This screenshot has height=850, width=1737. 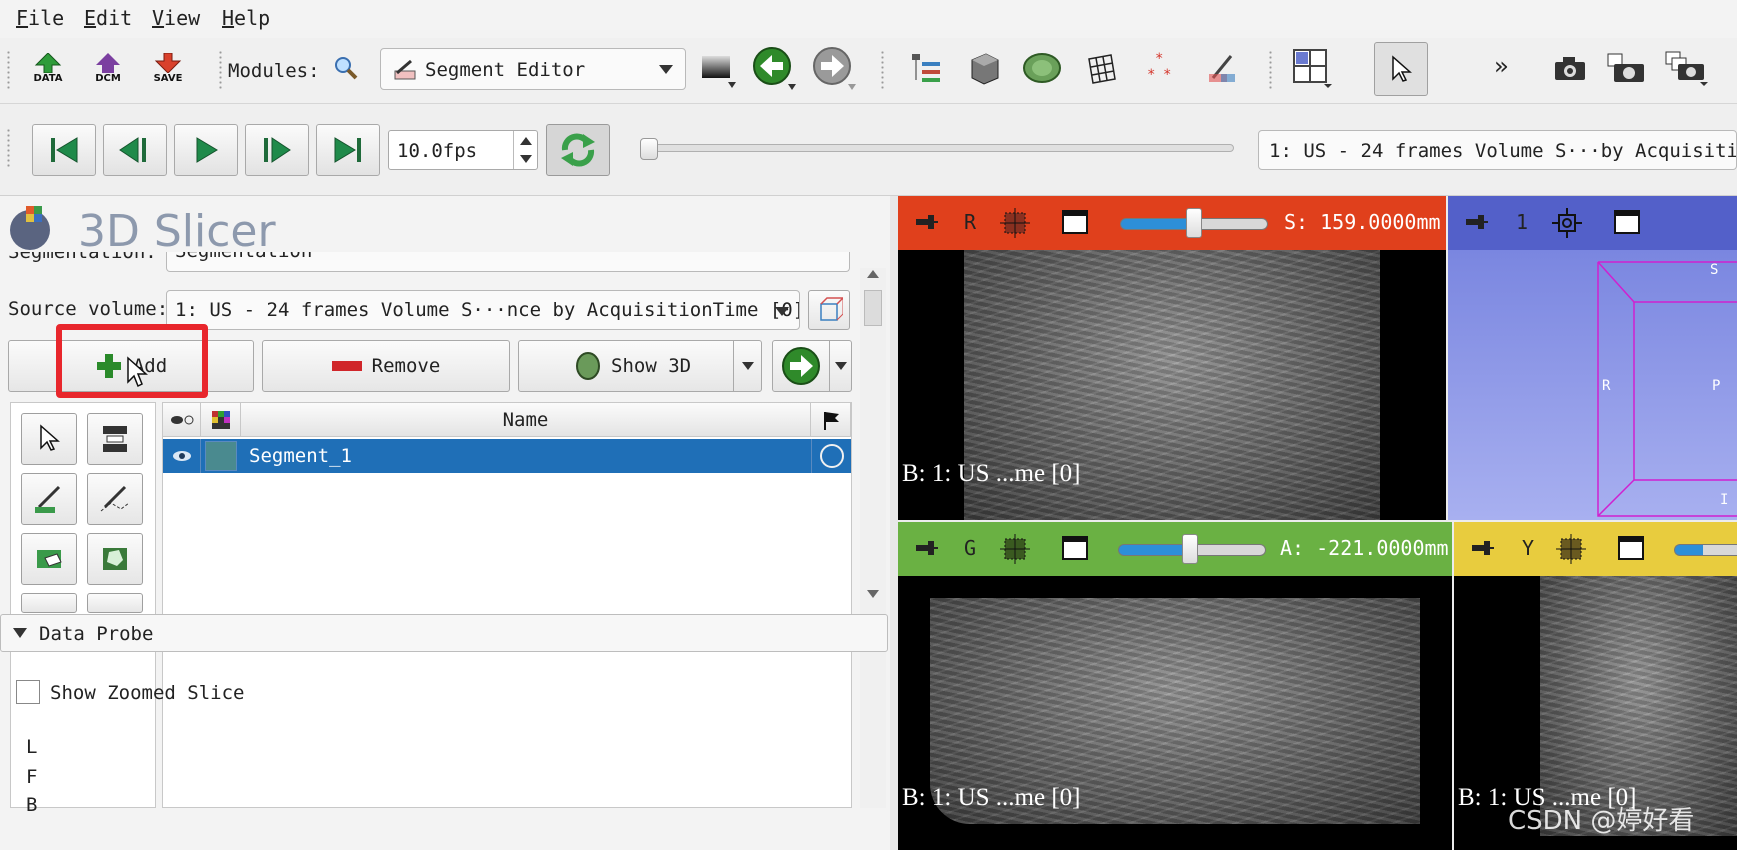 I want to click on effect-threshold-button, so click(x=115, y=439).